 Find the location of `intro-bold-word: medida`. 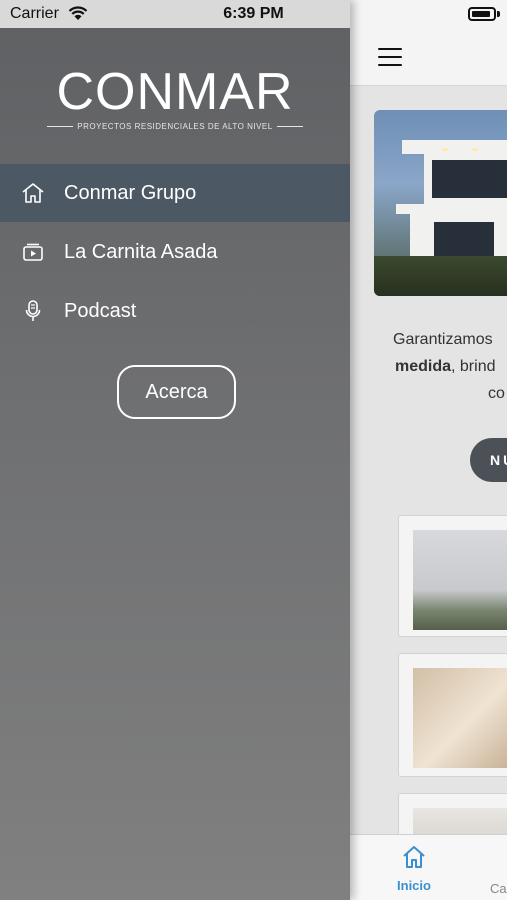

intro-bold-word: medida is located at coordinates (423, 366).